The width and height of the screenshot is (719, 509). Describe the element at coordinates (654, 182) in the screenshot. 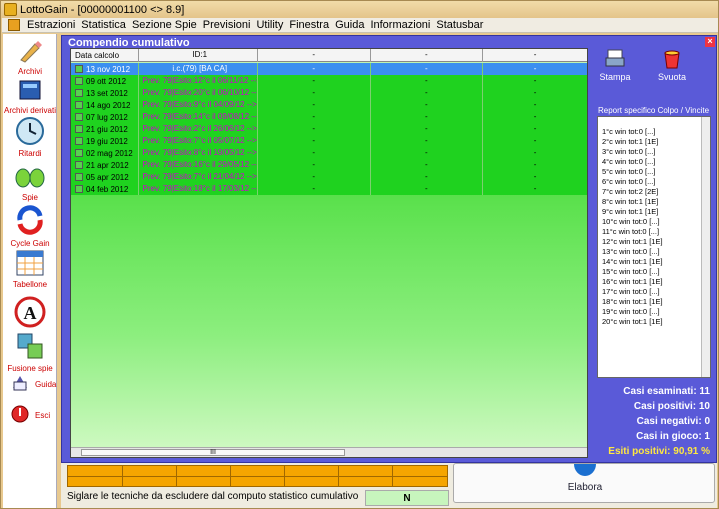

I see `report-item: 6°c win tot:0 [...]` at that location.